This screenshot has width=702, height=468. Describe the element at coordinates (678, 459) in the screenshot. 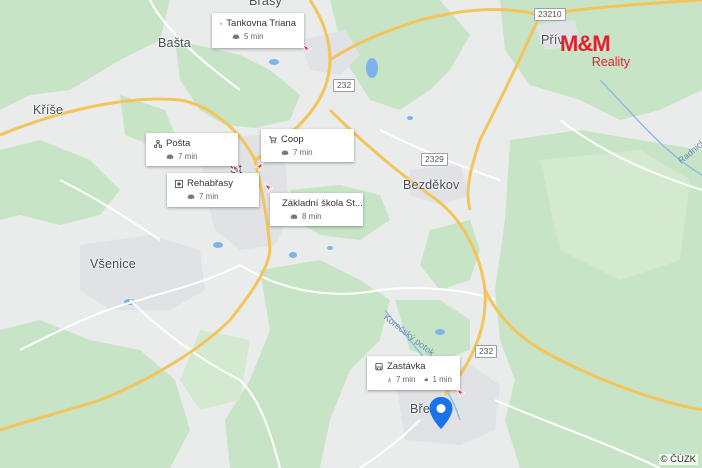

I see `map-copyright: © ČÚZK` at that location.